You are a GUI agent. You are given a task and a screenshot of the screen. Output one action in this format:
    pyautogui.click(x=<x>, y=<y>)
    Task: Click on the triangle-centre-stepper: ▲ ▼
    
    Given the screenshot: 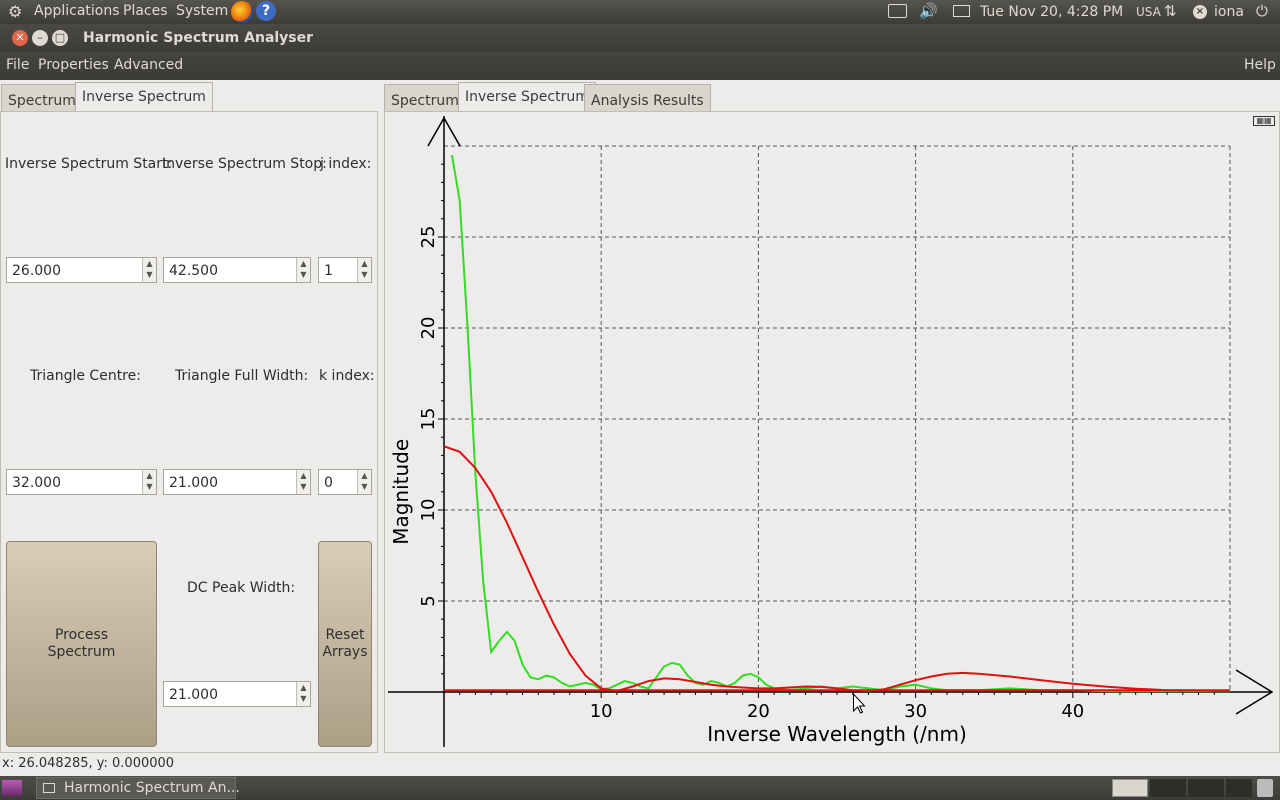 What is the action you would take?
    pyautogui.click(x=149, y=482)
    